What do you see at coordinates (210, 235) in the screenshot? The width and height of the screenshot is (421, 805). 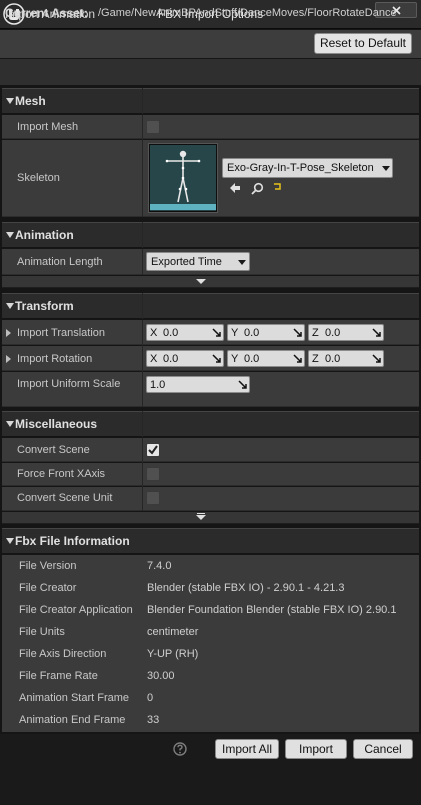 I see `category-animation: Animation` at bounding box center [210, 235].